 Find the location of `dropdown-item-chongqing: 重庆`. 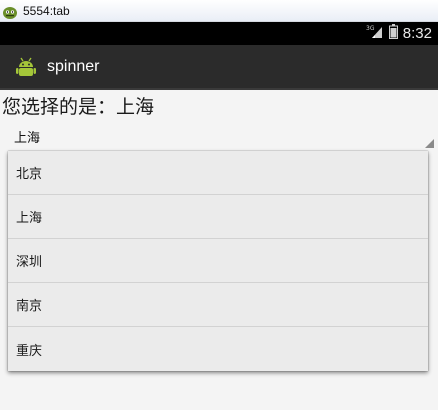

dropdown-item-chongqing: 重庆 is located at coordinates (218, 349).